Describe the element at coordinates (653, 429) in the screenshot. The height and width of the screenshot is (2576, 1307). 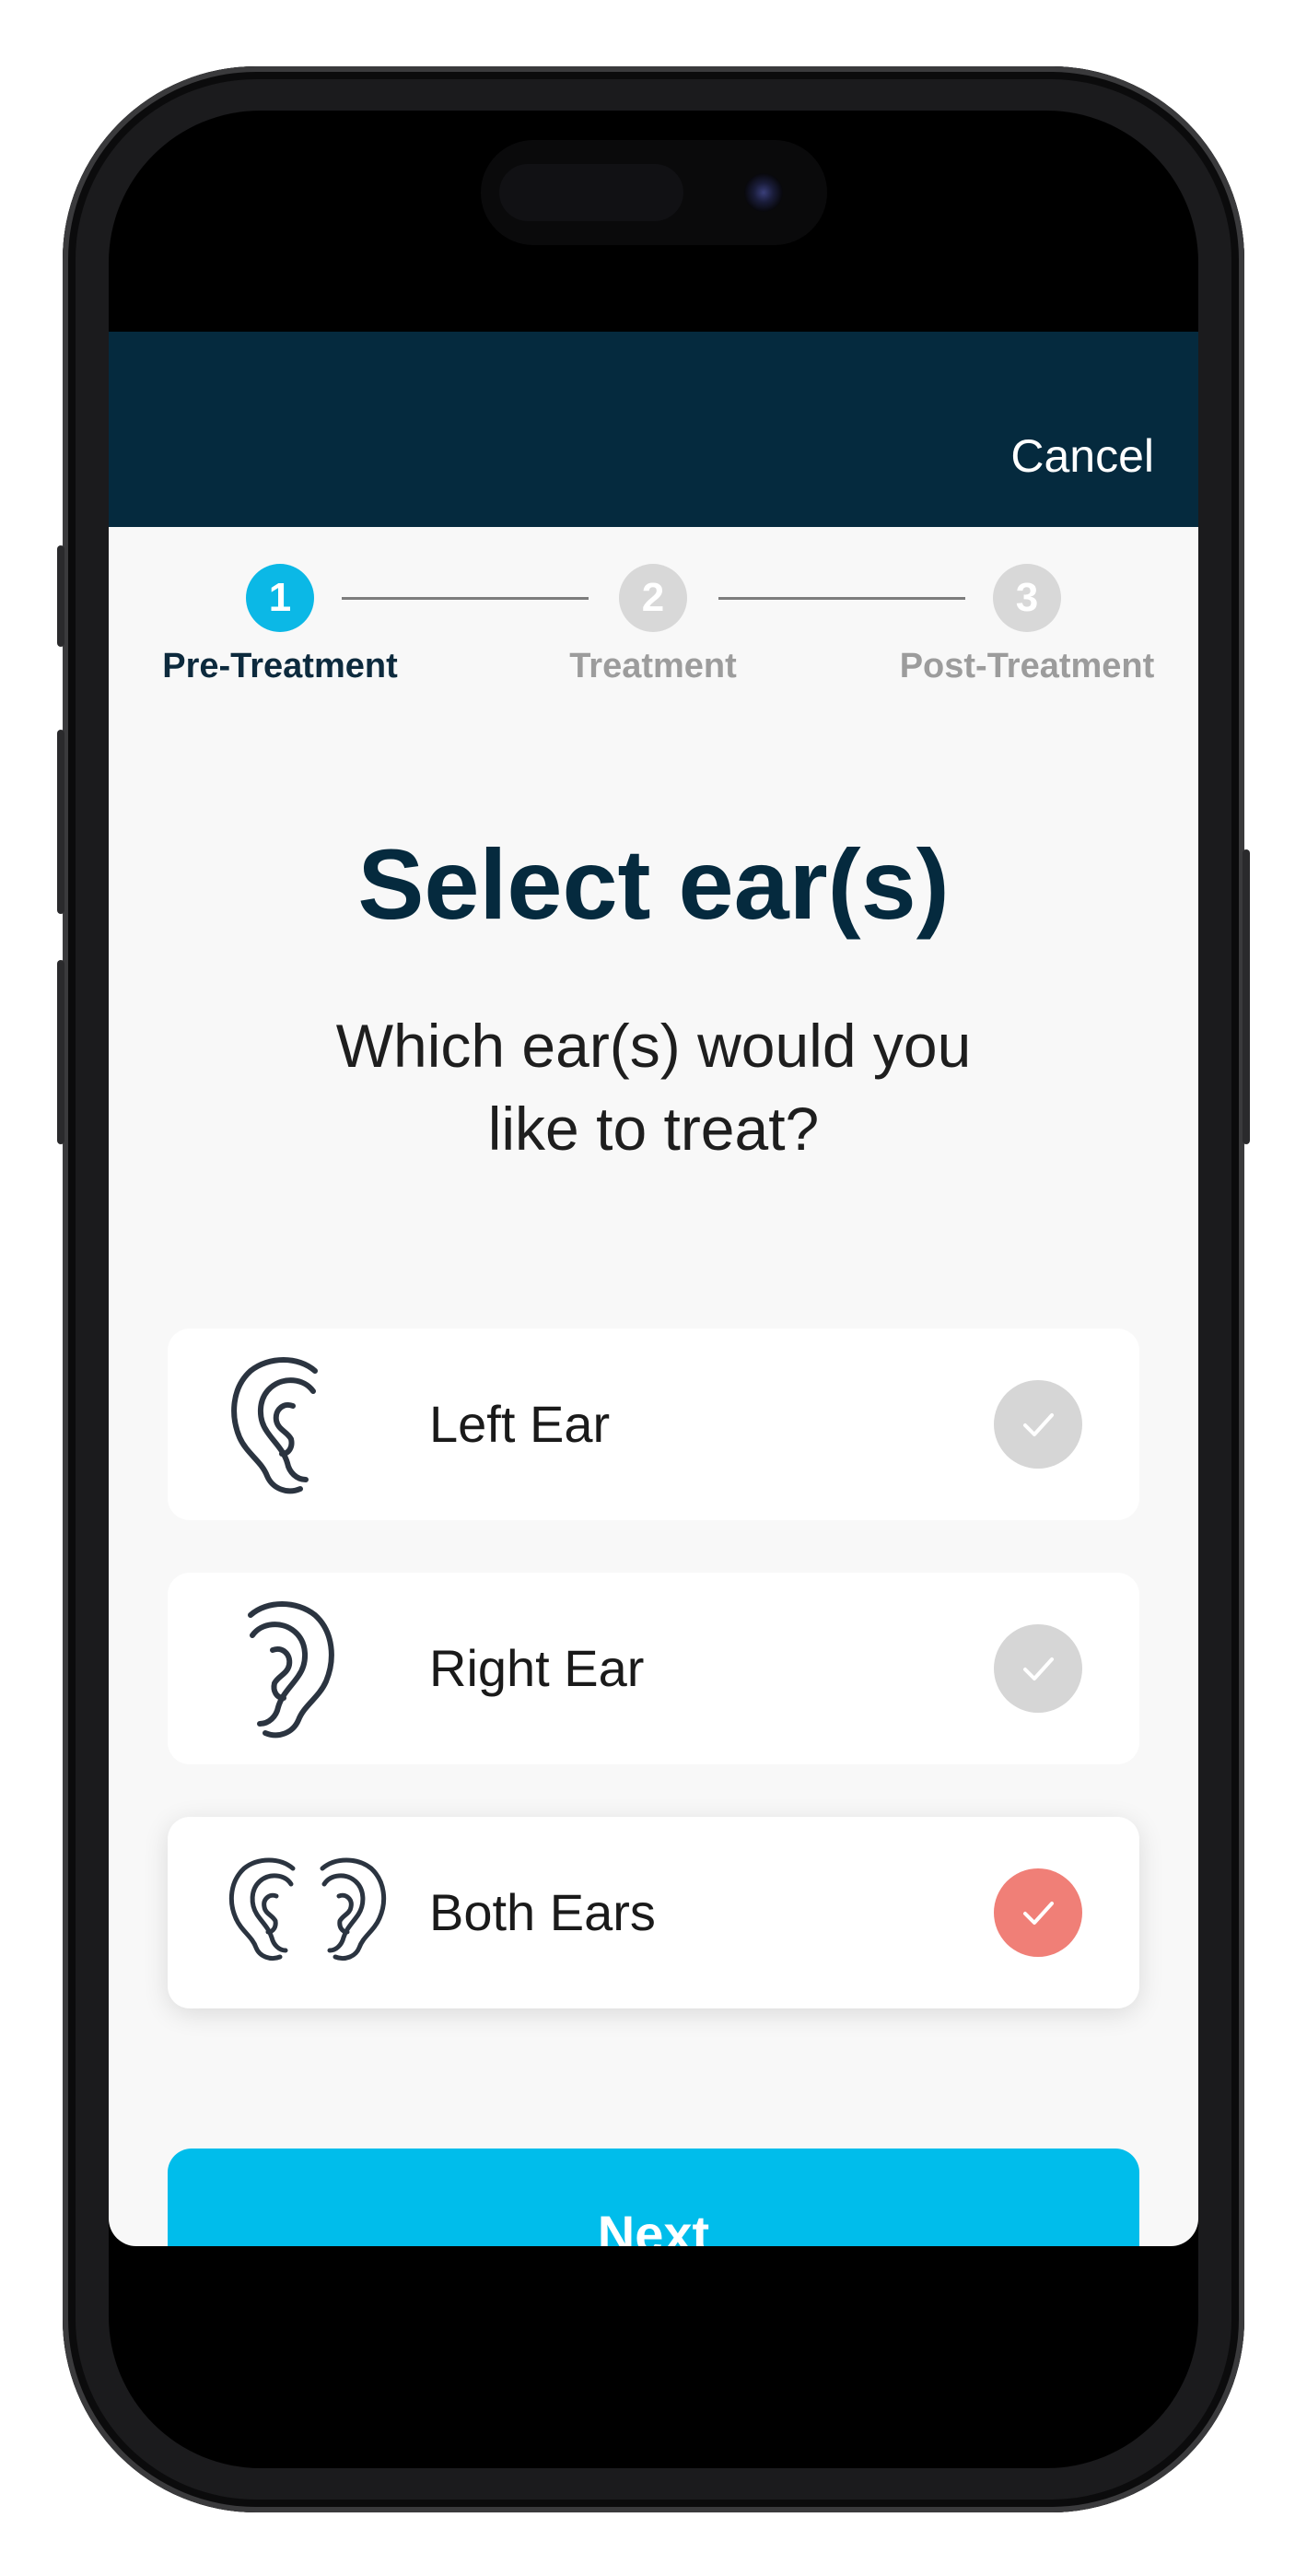
I see `navigation-bar: Cancel` at that location.